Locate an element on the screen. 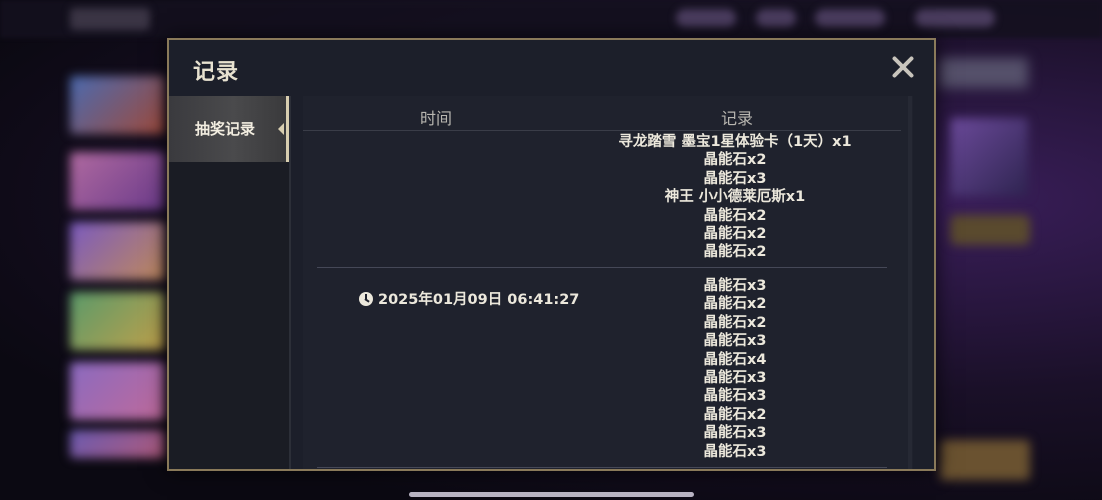 The height and width of the screenshot is (500, 1102). dialog-header: 记录 is located at coordinates (551, 68).